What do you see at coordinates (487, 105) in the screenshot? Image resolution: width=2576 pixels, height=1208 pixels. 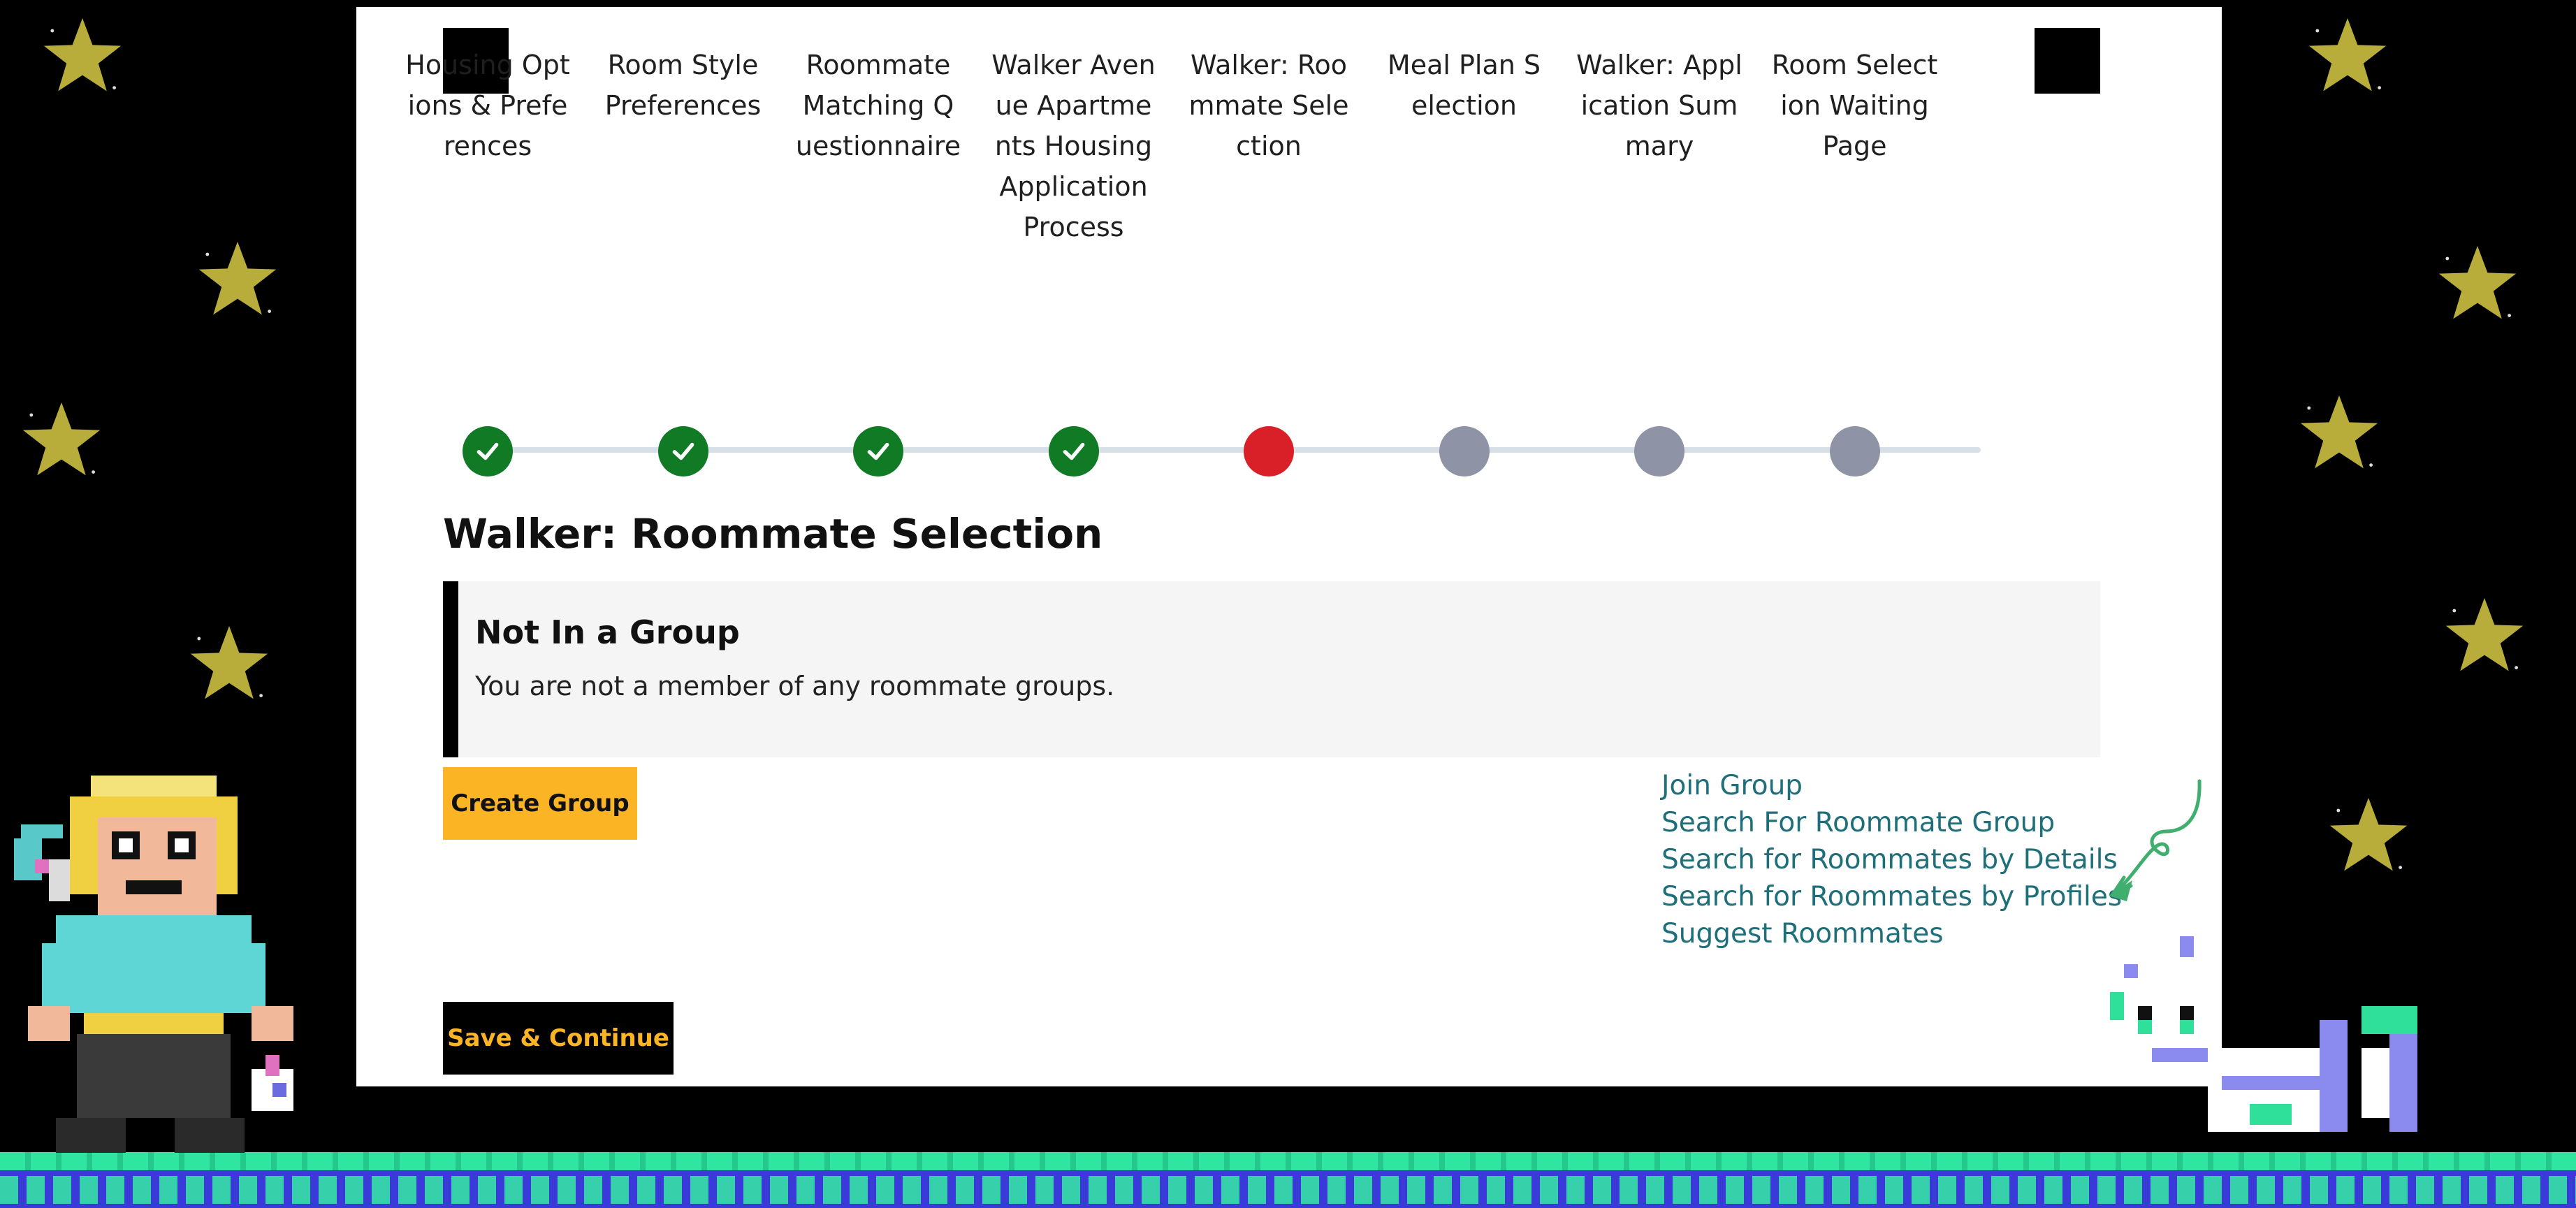 I see `step-label: Housing Options & Preferences` at bounding box center [487, 105].